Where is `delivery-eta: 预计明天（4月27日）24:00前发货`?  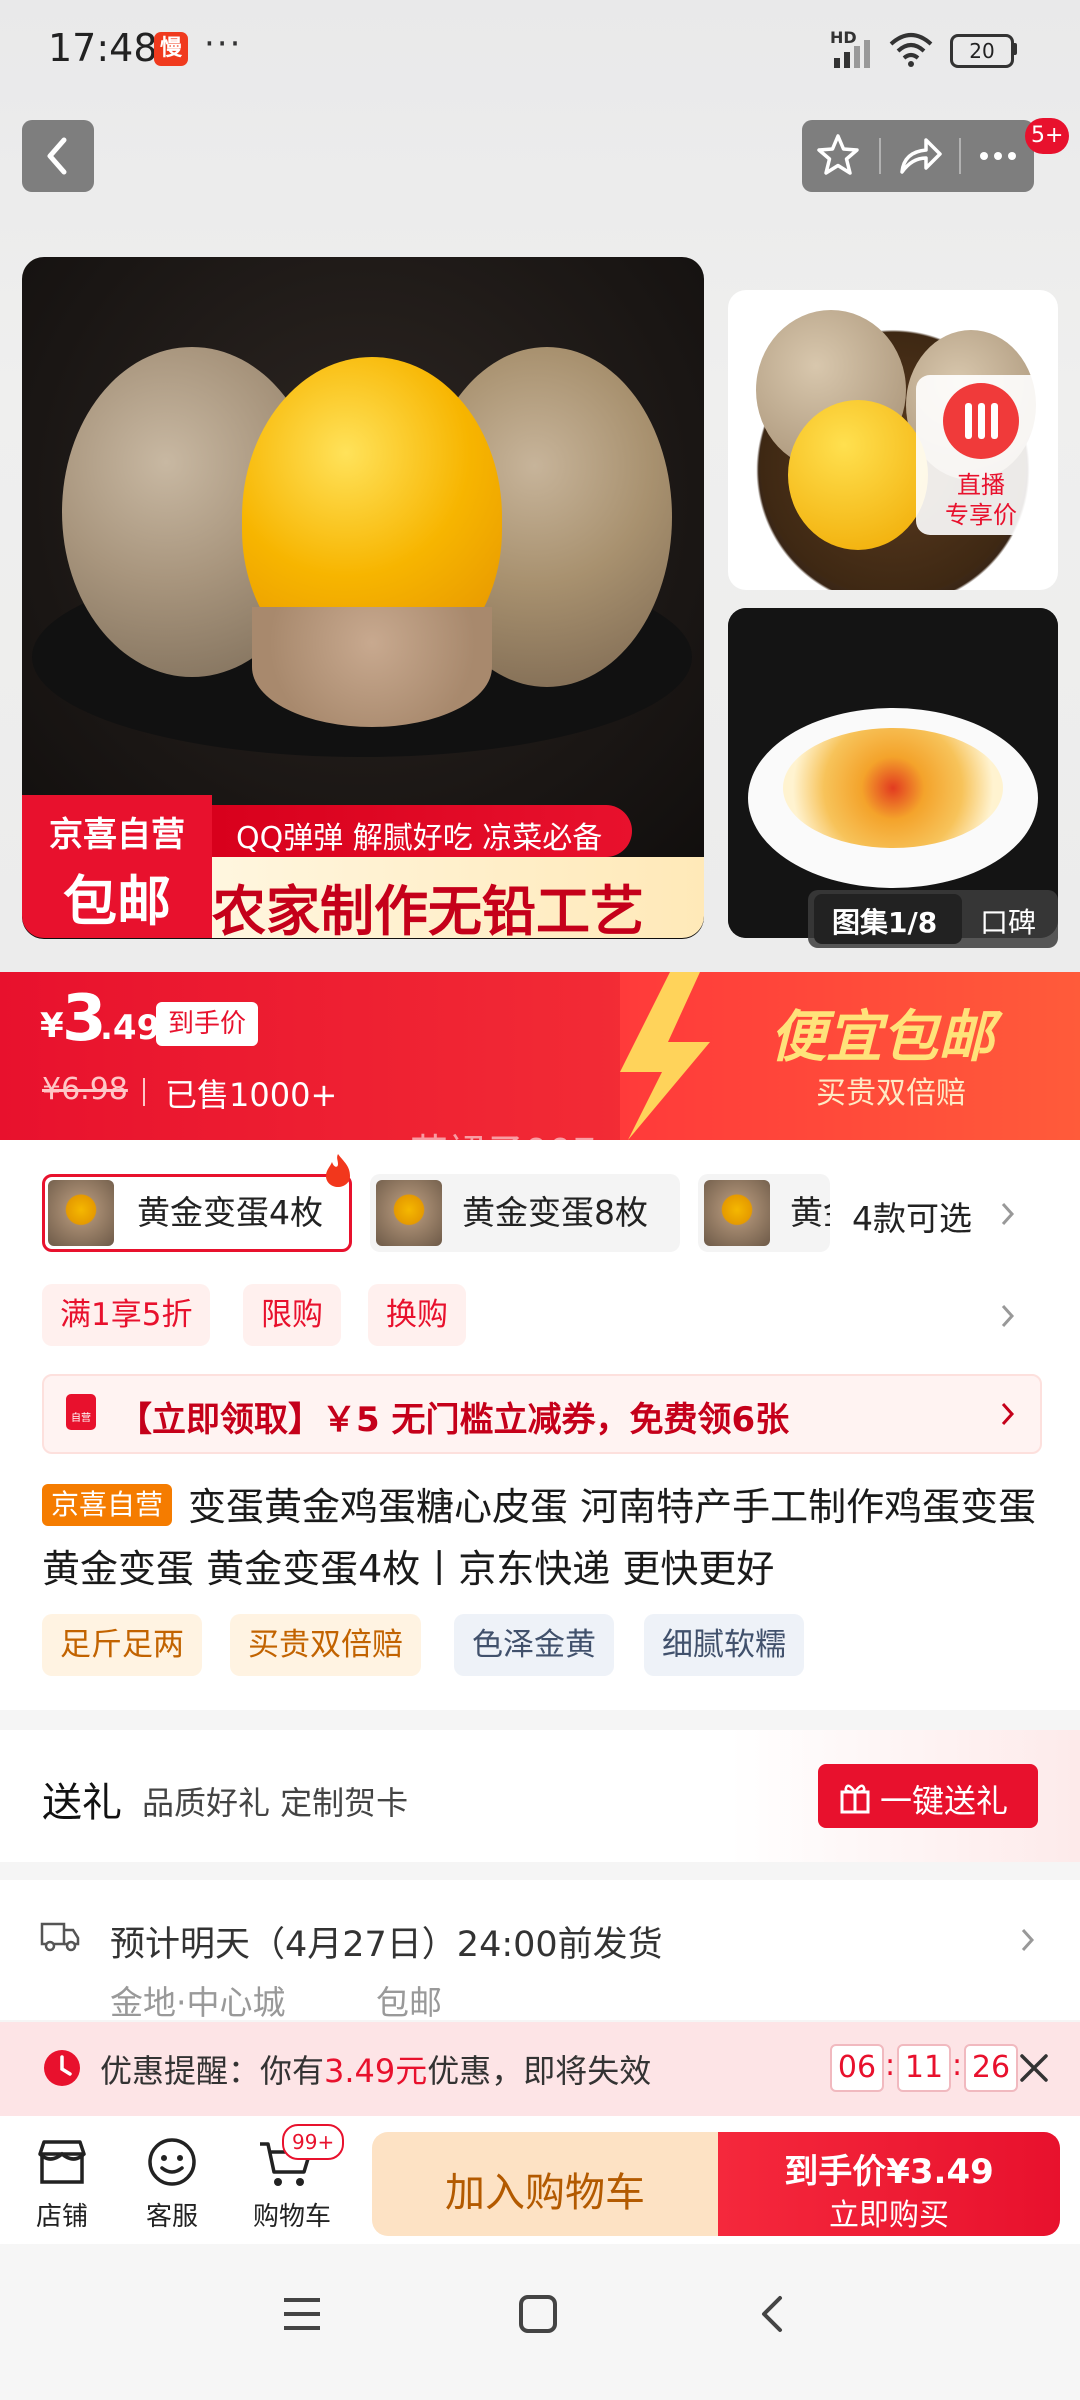
delivery-eta: 预计明天（4月27日）24:00前发货 is located at coordinates (386, 1945).